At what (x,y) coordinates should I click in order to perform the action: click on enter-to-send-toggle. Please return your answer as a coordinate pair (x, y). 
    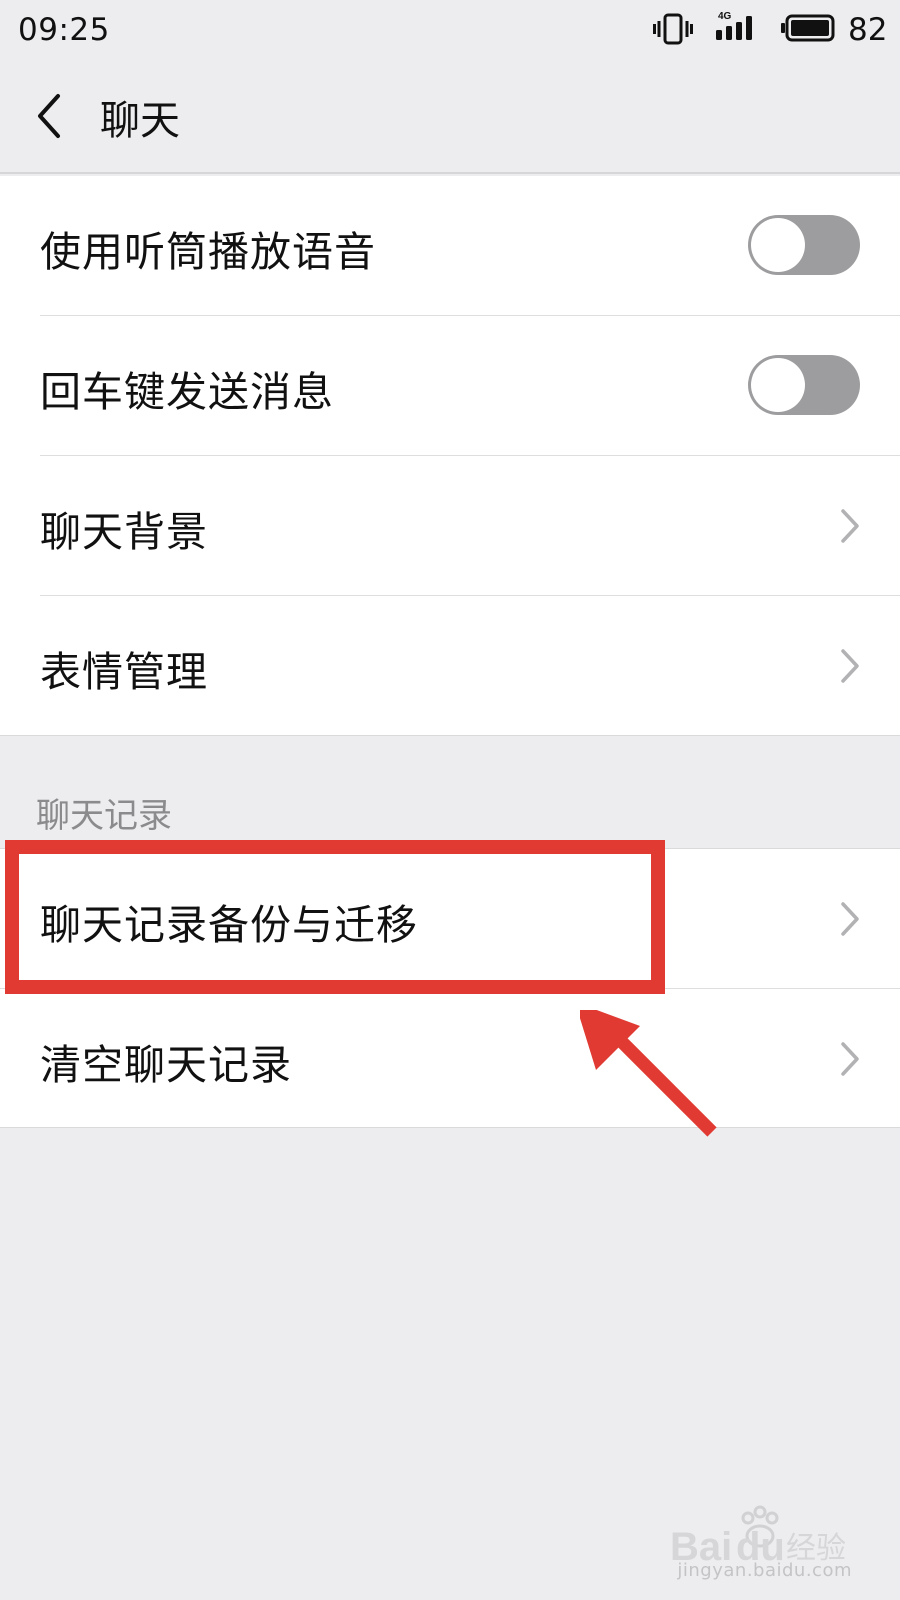
    Looking at the image, I should click on (804, 385).